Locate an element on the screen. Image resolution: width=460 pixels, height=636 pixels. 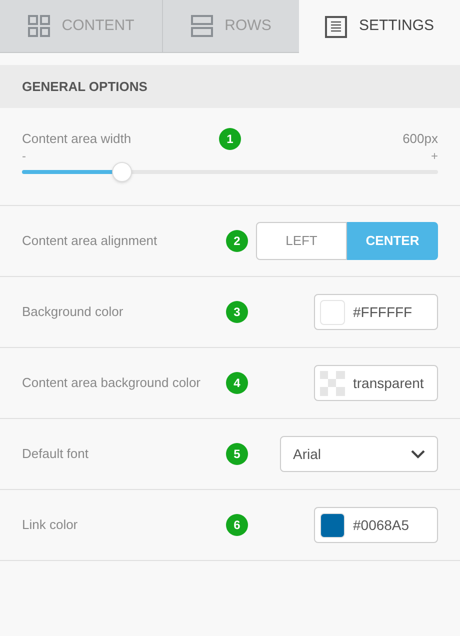
width-reading: 600px is located at coordinates (420, 139).